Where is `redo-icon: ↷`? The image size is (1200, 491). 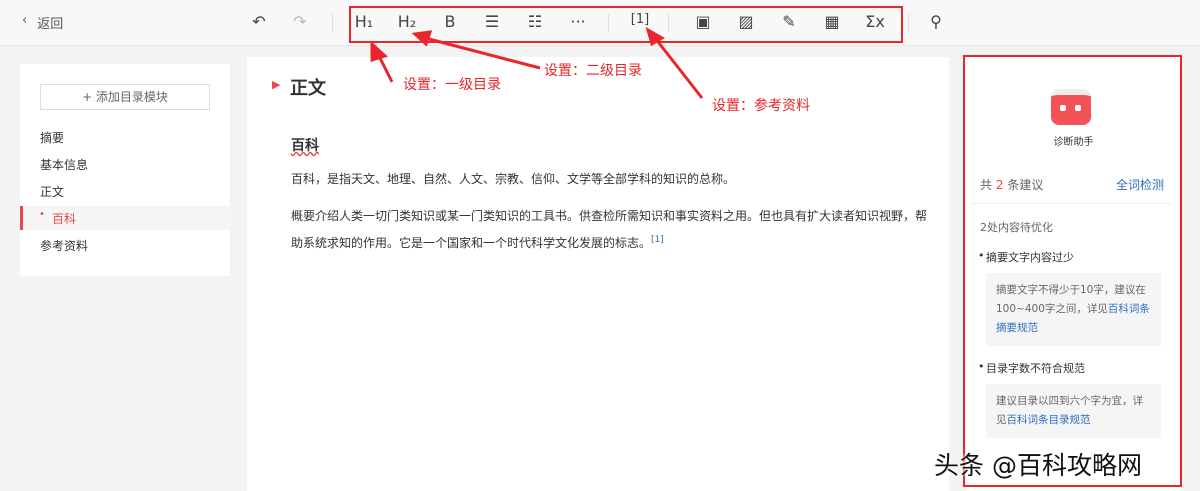 redo-icon: ↷ is located at coordinates (300, 21).